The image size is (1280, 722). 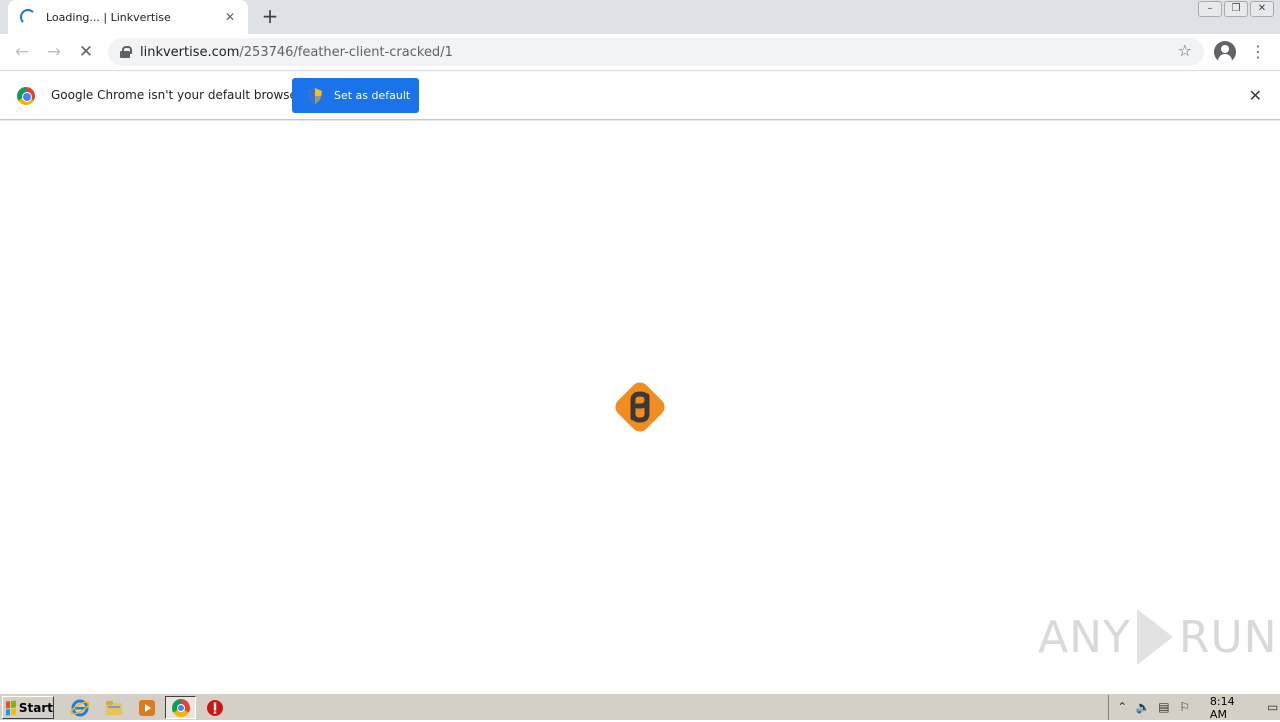 What do you see at coordinates (1154, 637) in the screenshot?
I see `watermark-play-icon` at bounding box center [1154, 637].